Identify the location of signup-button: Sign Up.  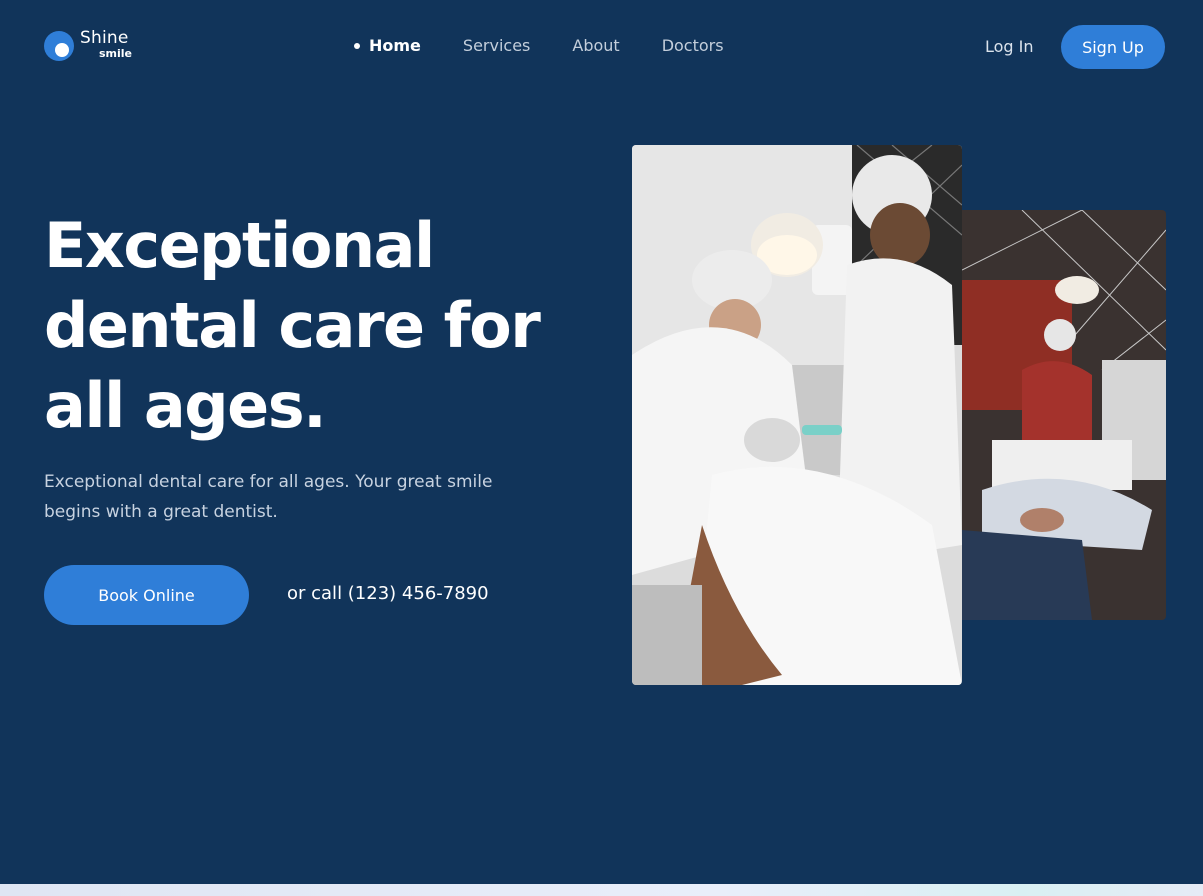
(1113, 47).